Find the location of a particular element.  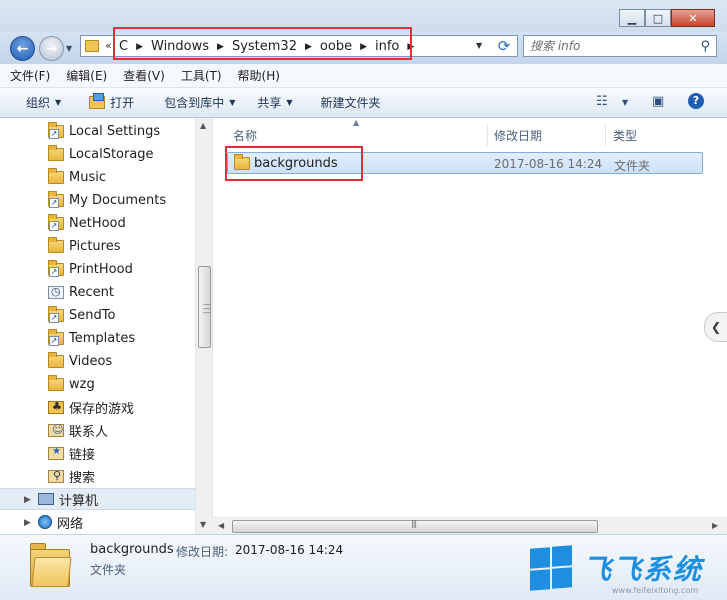

search-input is located at coordinates (610, 46).